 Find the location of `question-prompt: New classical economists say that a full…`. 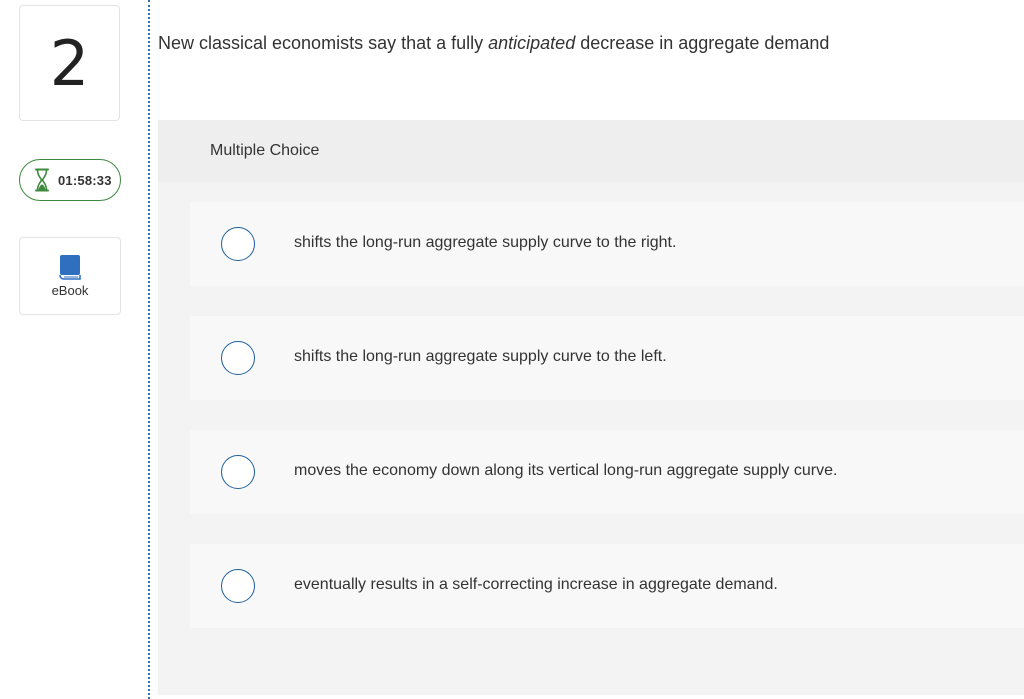

question-prompt: New classical economists say that a full… is located at coordinates (583, 43).